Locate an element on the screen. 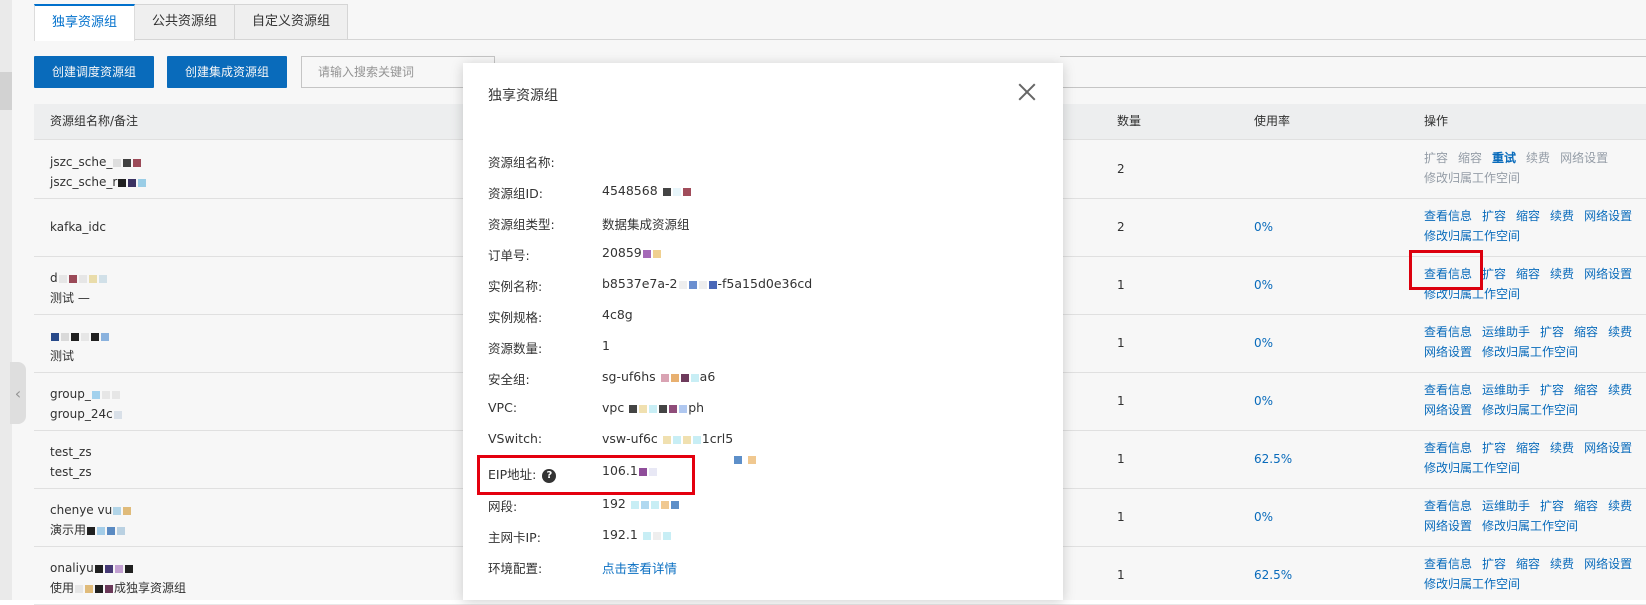  field-value-type: 数据集成资源组 is located at coordinates (646, 224).